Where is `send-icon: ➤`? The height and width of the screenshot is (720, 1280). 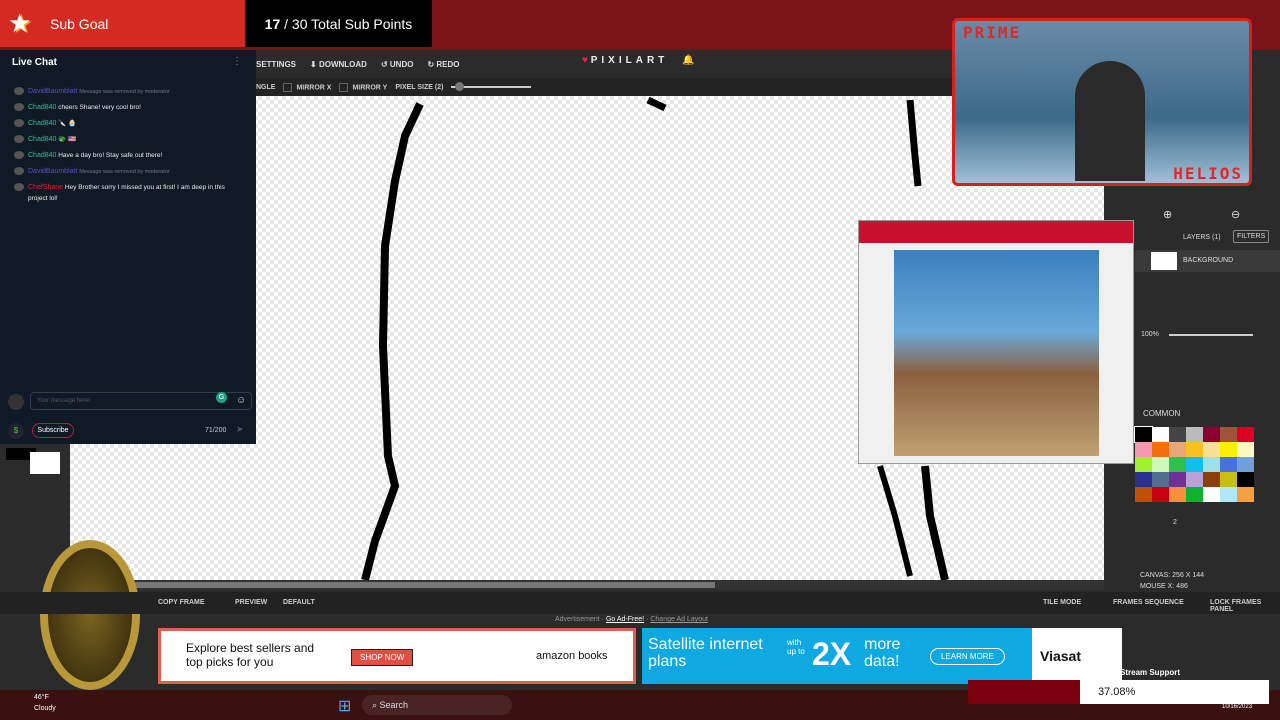
send-icon: ➤ is located at coordinates (240, 429).